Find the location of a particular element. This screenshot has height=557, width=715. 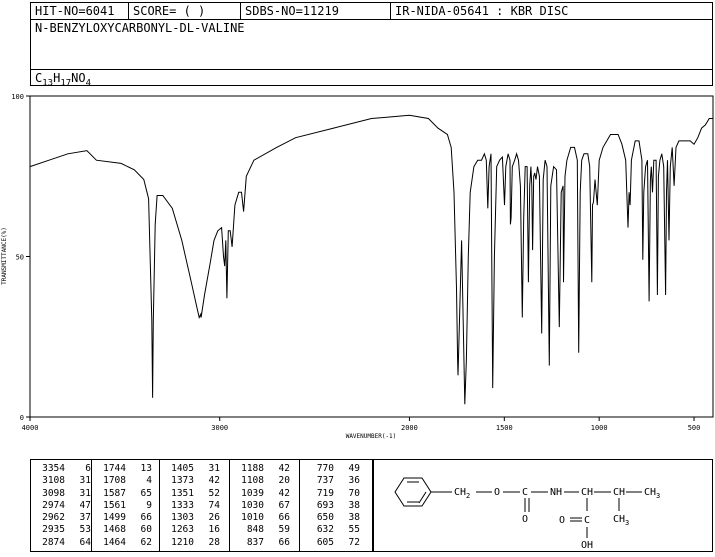

peak-column: 1188 42 1108 20 1039 42 1030 67 1010 66 848 59 837 66 is located at coordinates (264, 505).